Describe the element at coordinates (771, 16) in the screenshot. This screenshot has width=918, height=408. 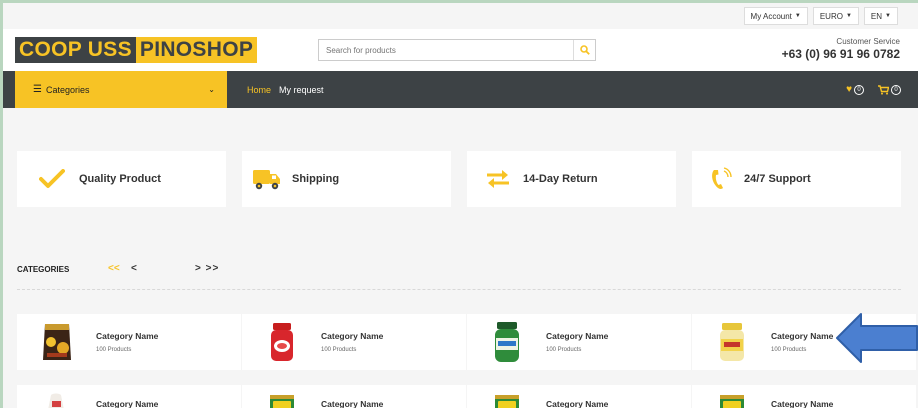
I see `account-label: My Account` at that location.